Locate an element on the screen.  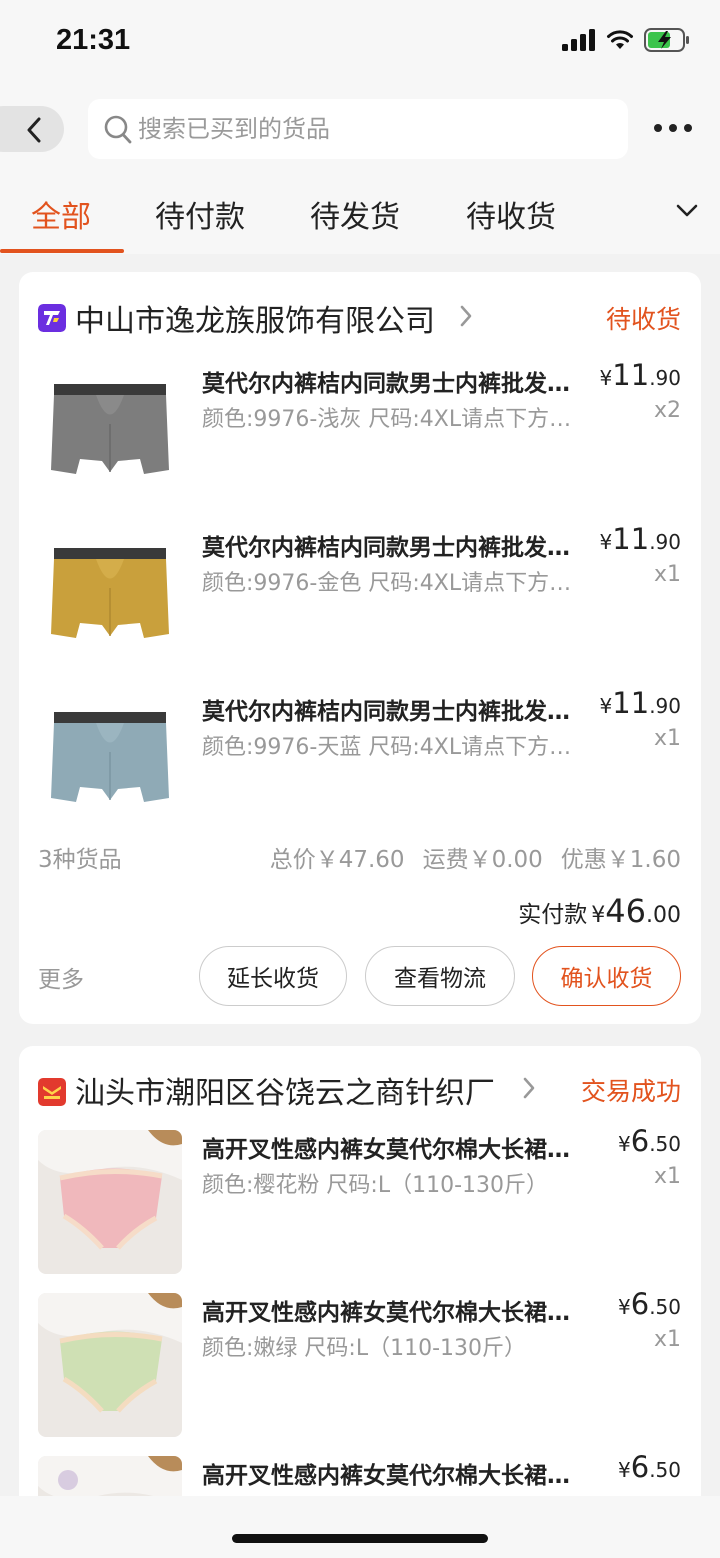
status-icons is located at coordinates (626, 40).